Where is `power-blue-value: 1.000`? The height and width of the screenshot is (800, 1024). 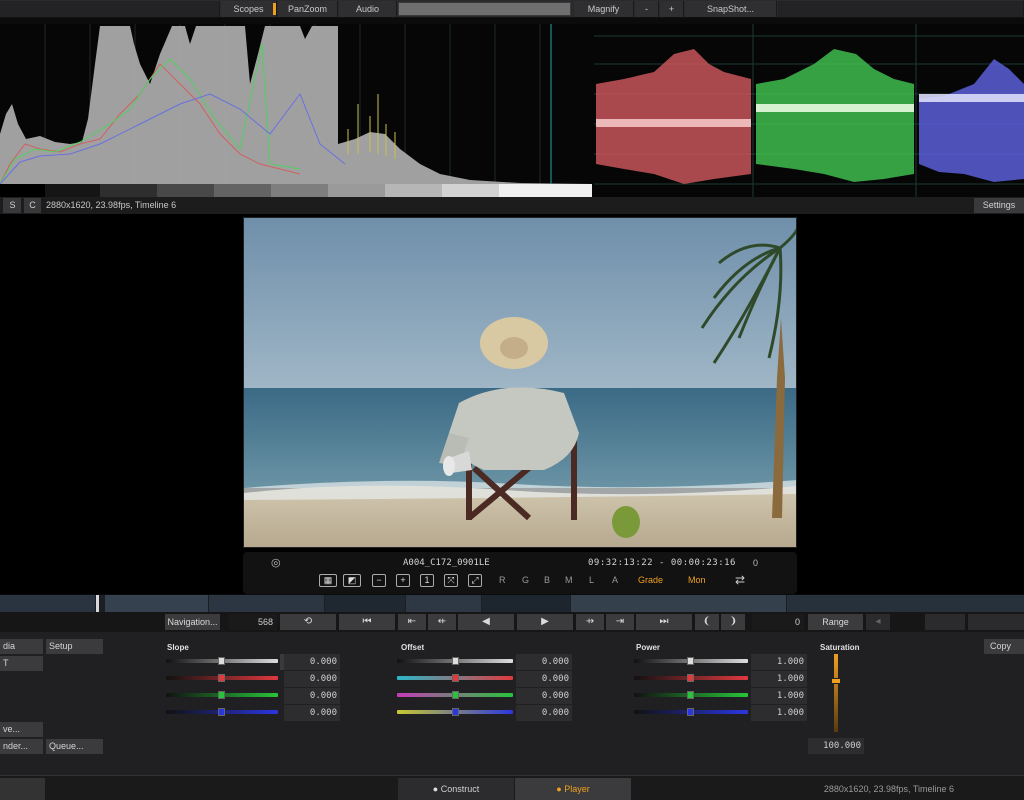
power-blue-value: 1.000 is located at coordinates (779, 713).